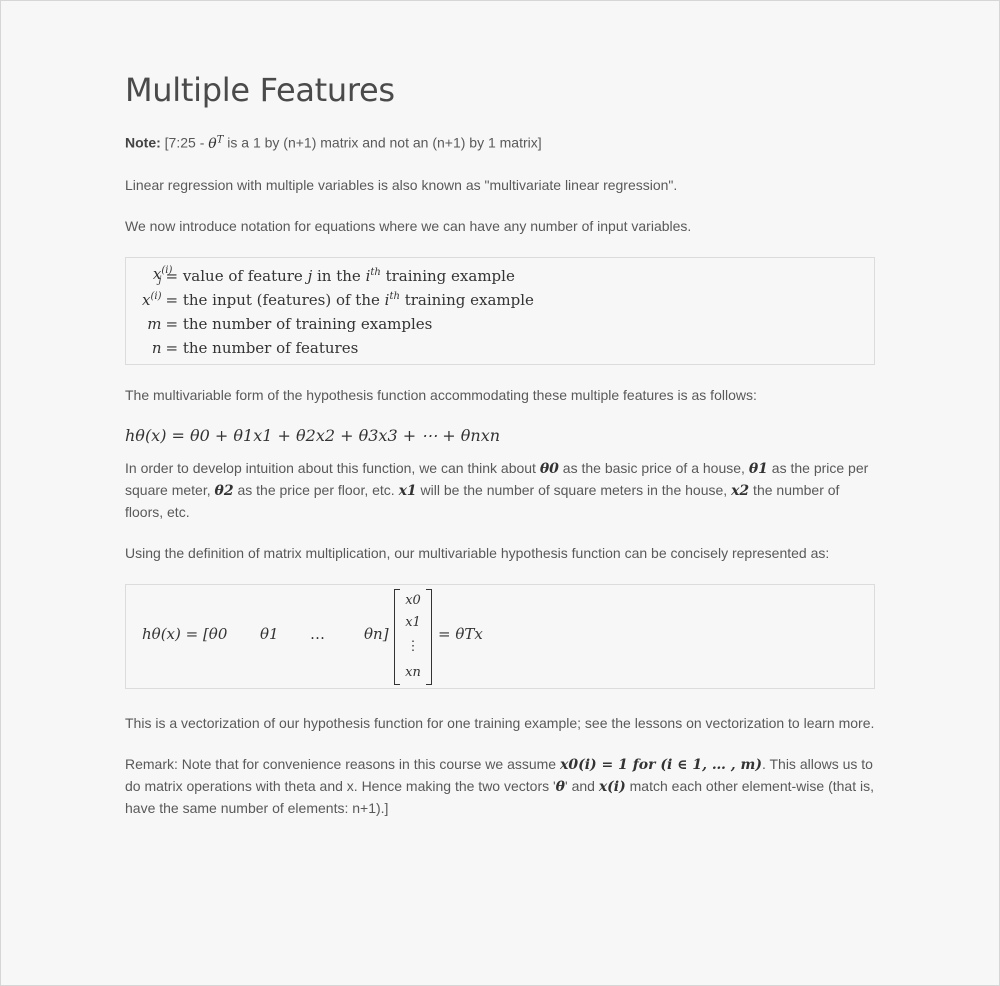 This screenshot has width=1000, height=986. Describe the element at coordinates (413, 636) in the screenshot. I see `feature-vector: x0 x1 ⋮ xn` at that location.